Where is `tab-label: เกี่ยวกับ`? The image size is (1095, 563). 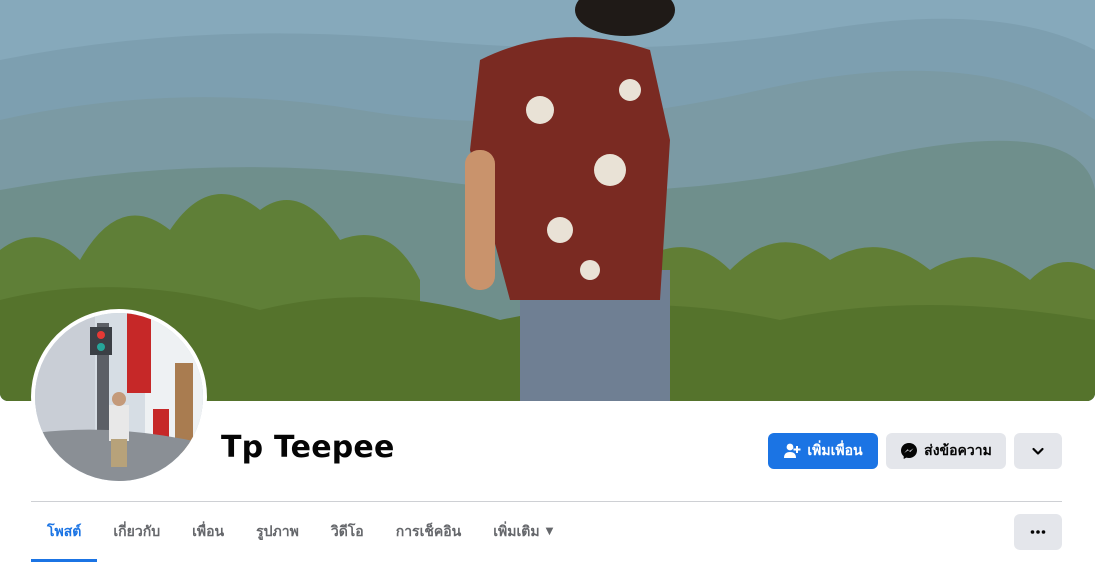
tab-label: เกี่ยวกับ is located at coordinates (137, 532).